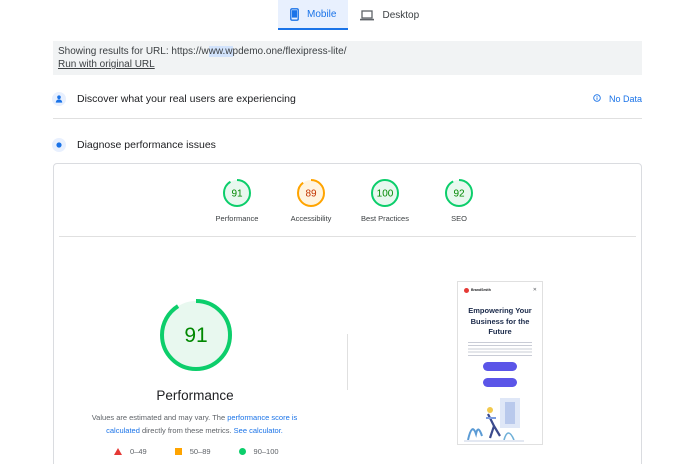  I want to click on gauge-best-practices-value: 100, so click(385, 194).